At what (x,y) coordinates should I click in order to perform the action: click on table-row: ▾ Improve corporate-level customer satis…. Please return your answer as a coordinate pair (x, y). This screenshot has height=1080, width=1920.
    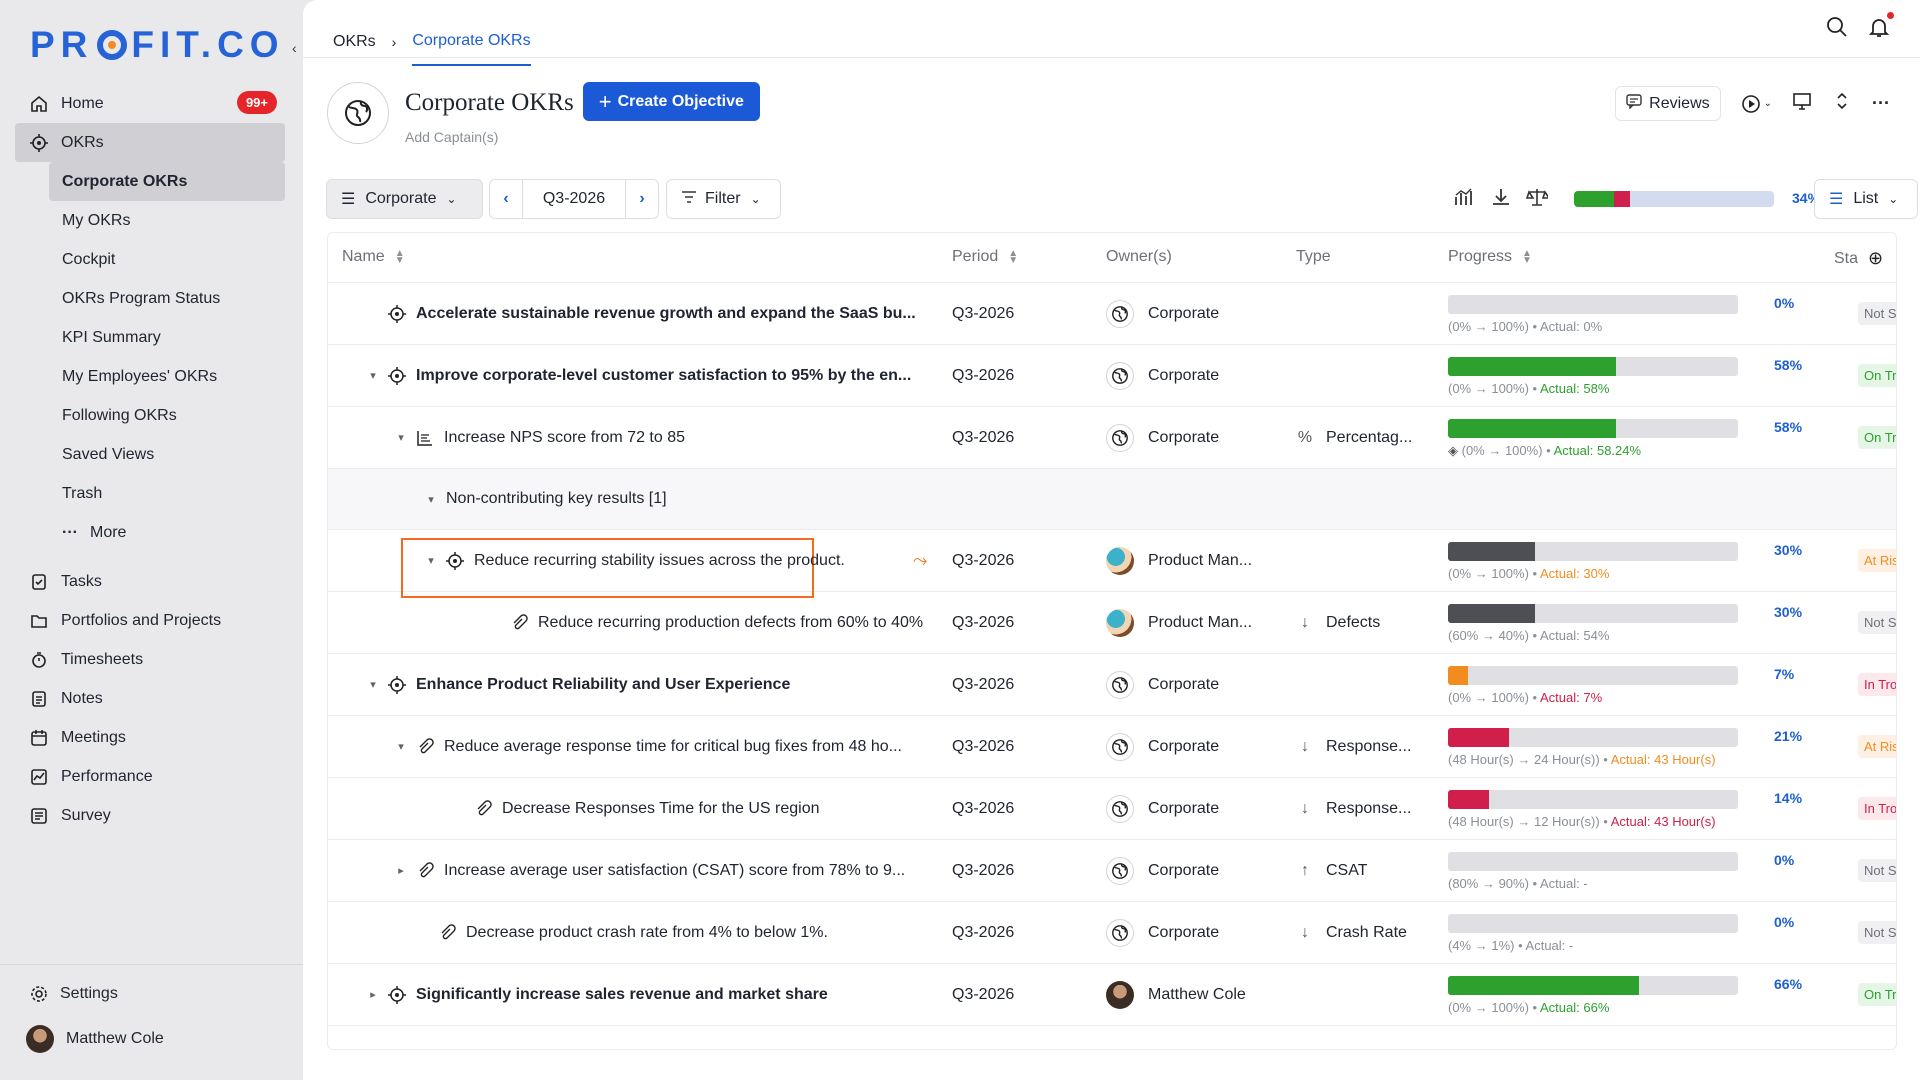
    Looking at the image, I should click on (1112, 376).